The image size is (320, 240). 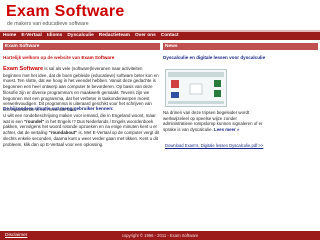 What do you see at coordinates (170, 36) in the screenshot?
I see `nav-contact: Contact` at bounding box center [170, 36].